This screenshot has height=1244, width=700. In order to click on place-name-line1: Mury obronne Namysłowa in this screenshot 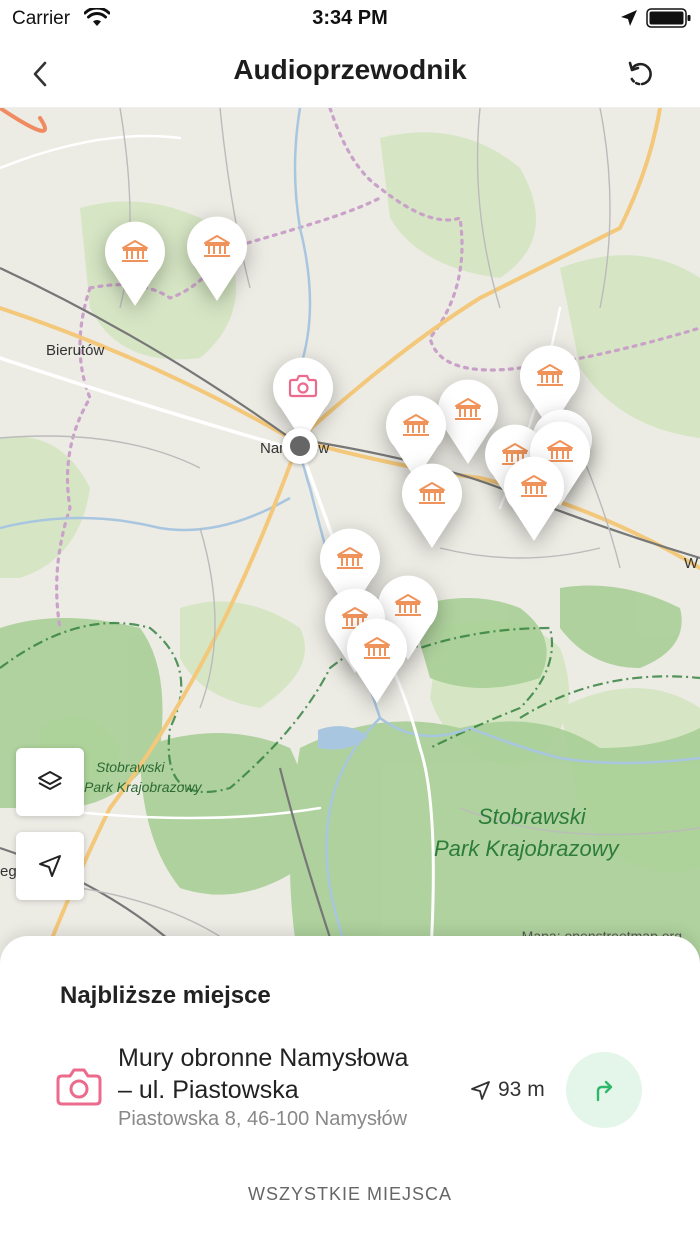, I will do `click(263, 1058)`.